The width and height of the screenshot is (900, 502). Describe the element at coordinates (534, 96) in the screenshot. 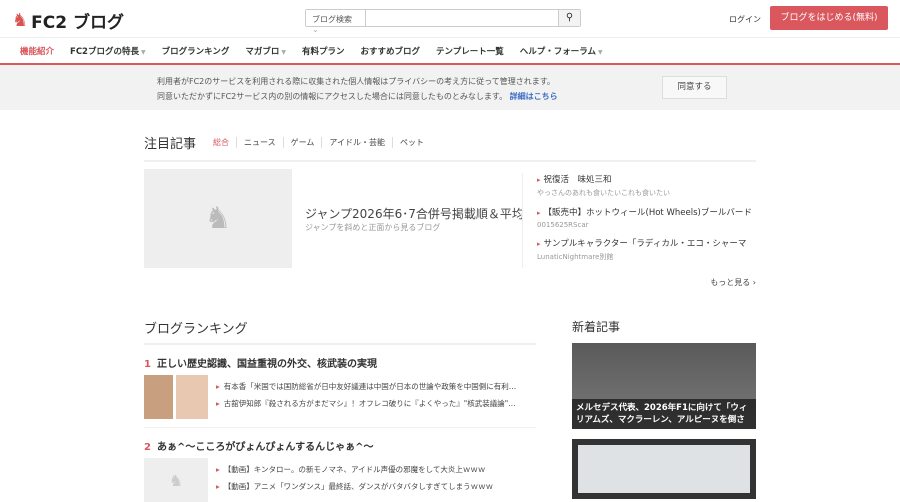

I see `details-link: 詳細はこちら` at that location.